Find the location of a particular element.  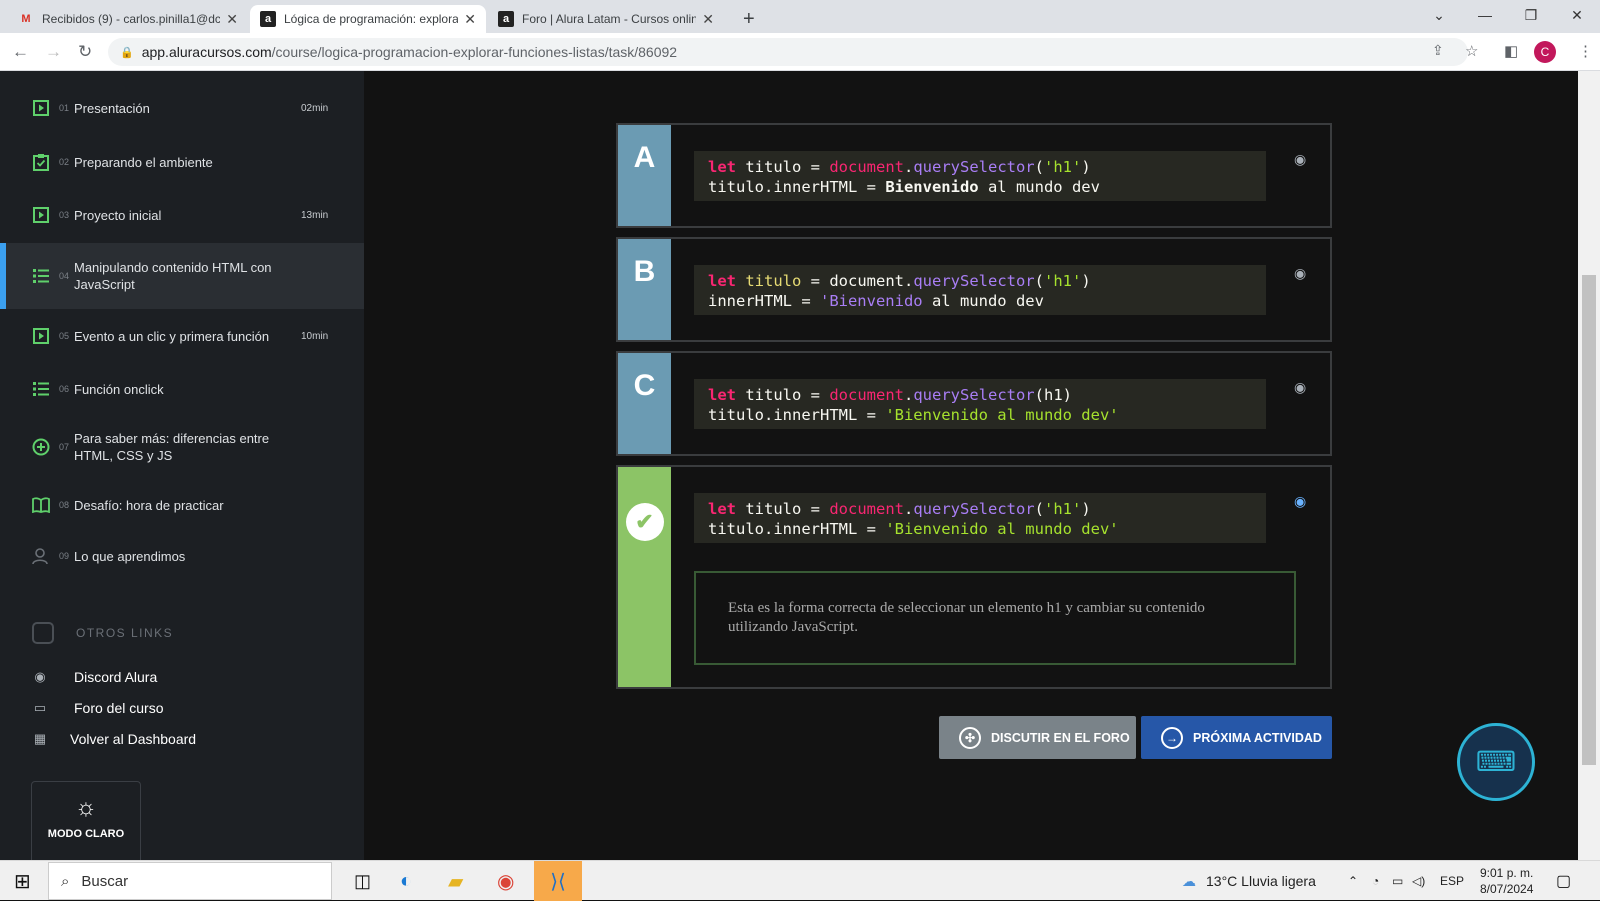

forward-icon: → is located at coordinates (53, 52).